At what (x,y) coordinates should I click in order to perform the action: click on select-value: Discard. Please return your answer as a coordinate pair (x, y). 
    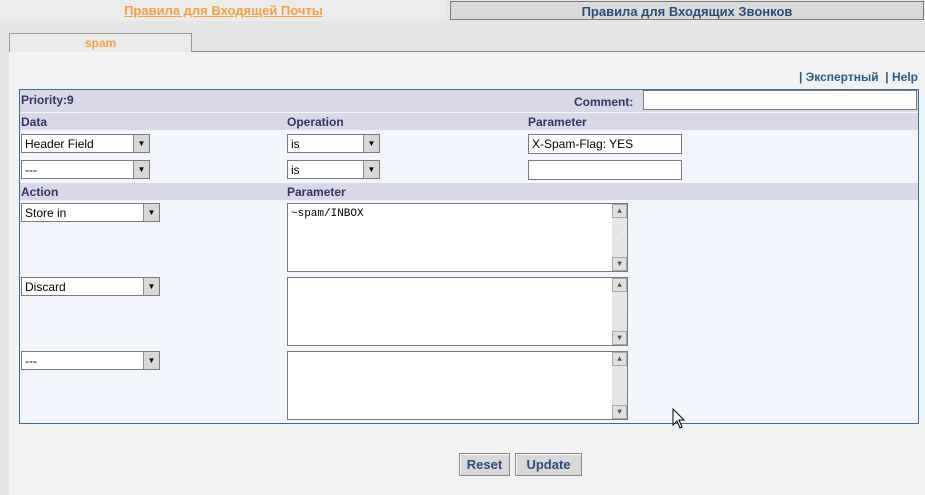
    Looking at the image, I should click on (45, 286).